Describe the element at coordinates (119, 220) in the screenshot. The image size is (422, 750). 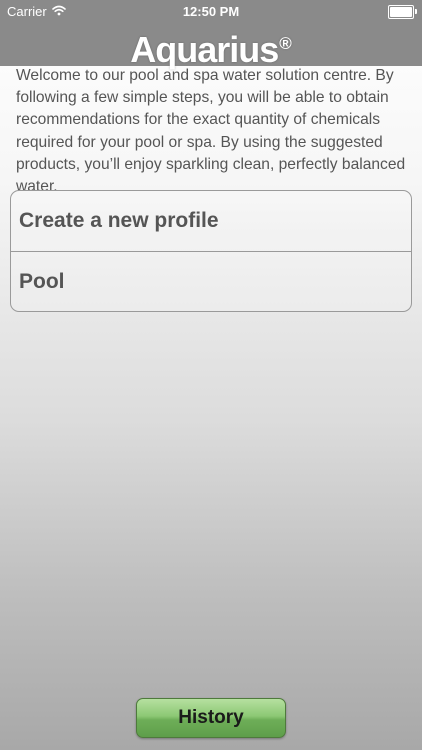
I see `create-profile-label: Create a new profile` at that location.